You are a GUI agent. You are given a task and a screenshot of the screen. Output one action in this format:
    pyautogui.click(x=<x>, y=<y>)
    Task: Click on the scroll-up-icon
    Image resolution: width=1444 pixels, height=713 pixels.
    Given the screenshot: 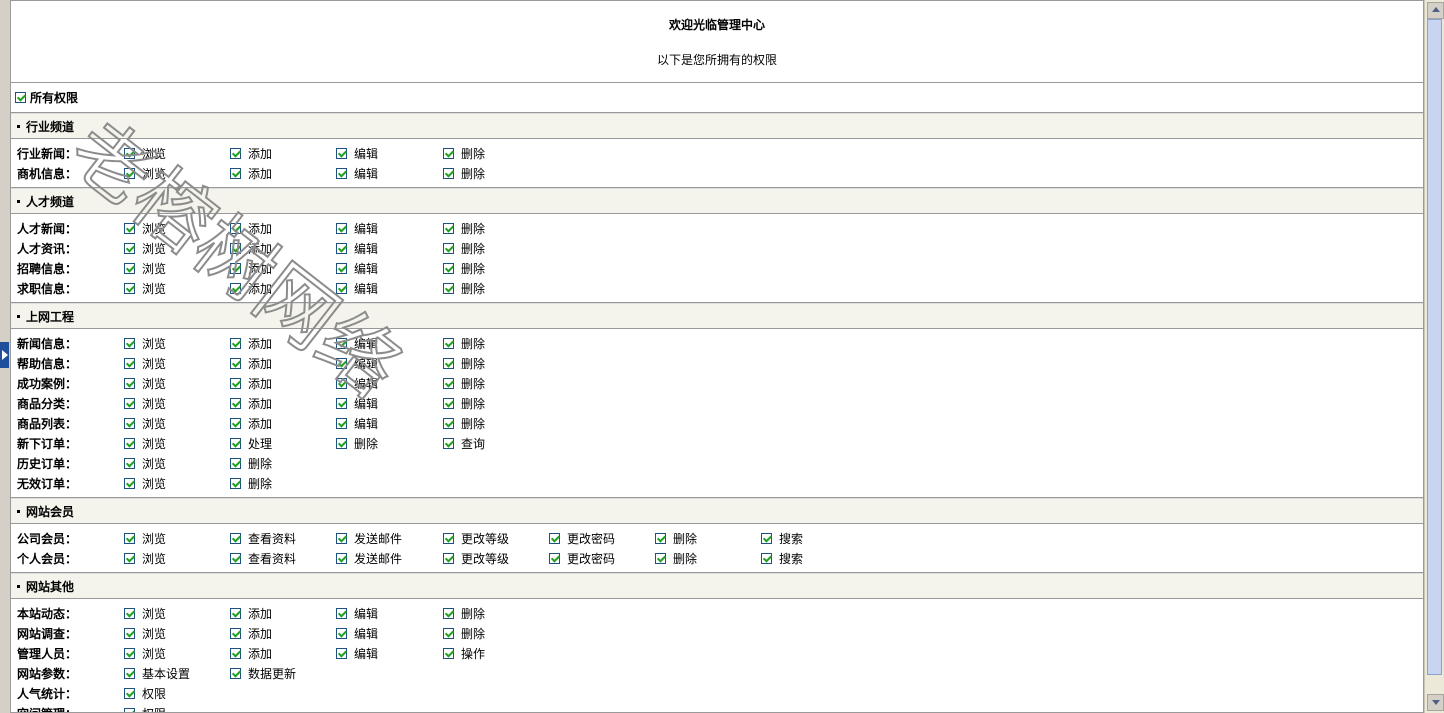 What is the action you would take?
    pyautogui.click(x=1435, y=10)
    